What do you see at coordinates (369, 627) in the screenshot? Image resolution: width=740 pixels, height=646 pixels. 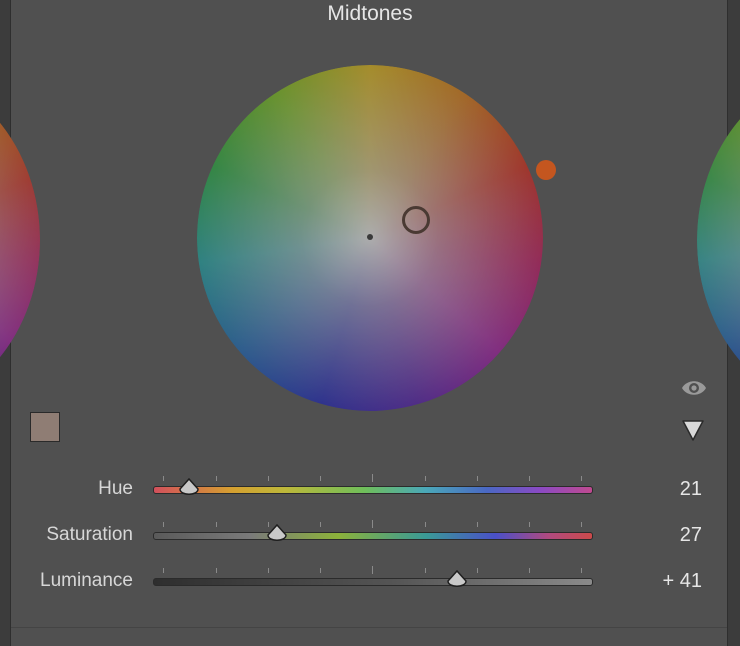 I see `bottom-divider` at bounding box center [369, 627].